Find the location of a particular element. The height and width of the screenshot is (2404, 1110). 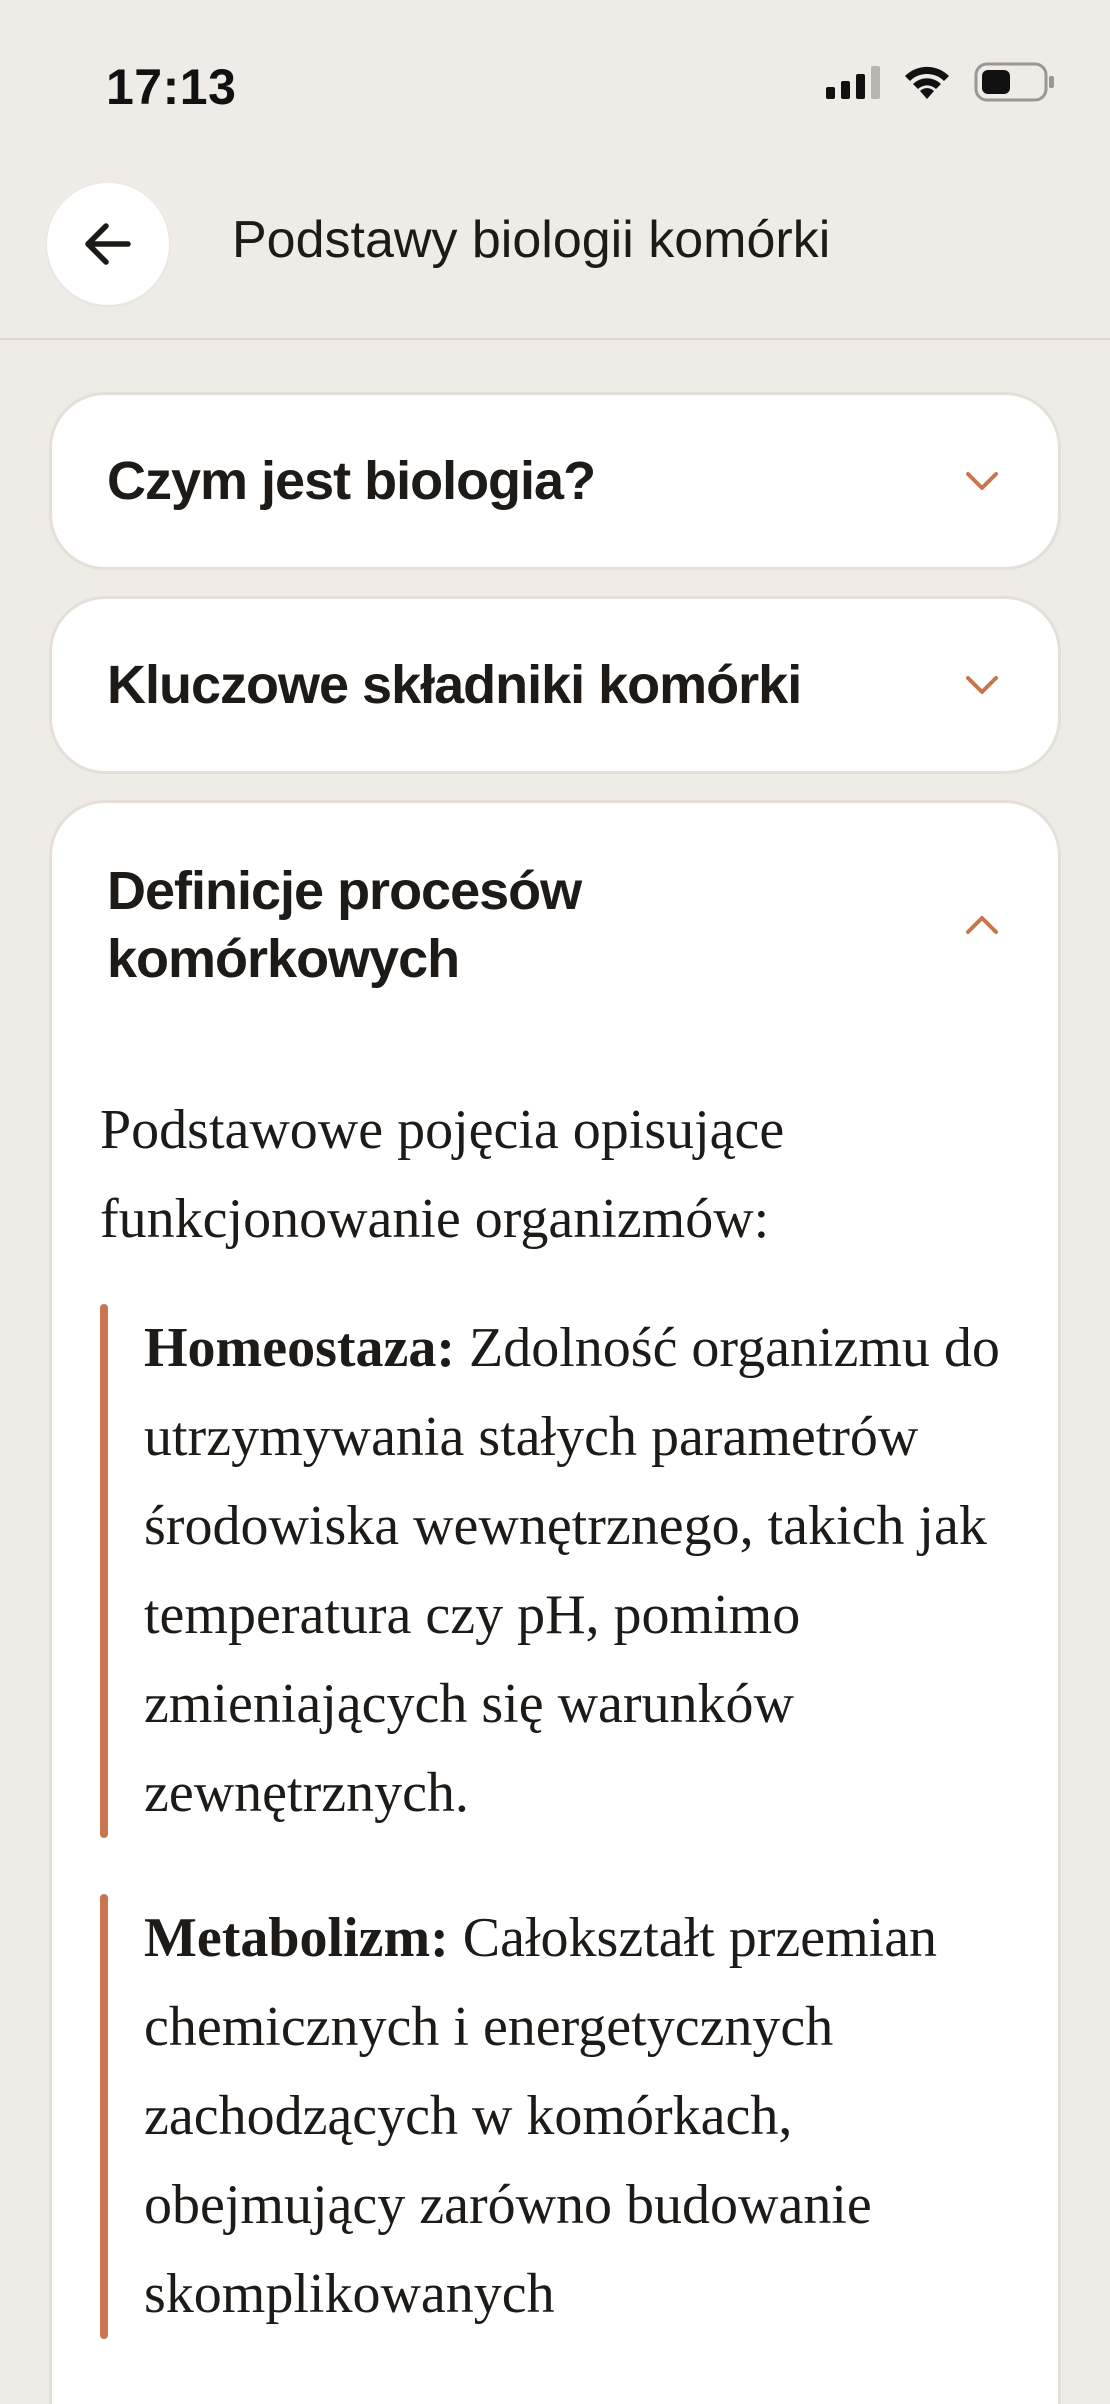

accordion-header: Kluczowe składniki komórki is located at coordinates (562, 685).